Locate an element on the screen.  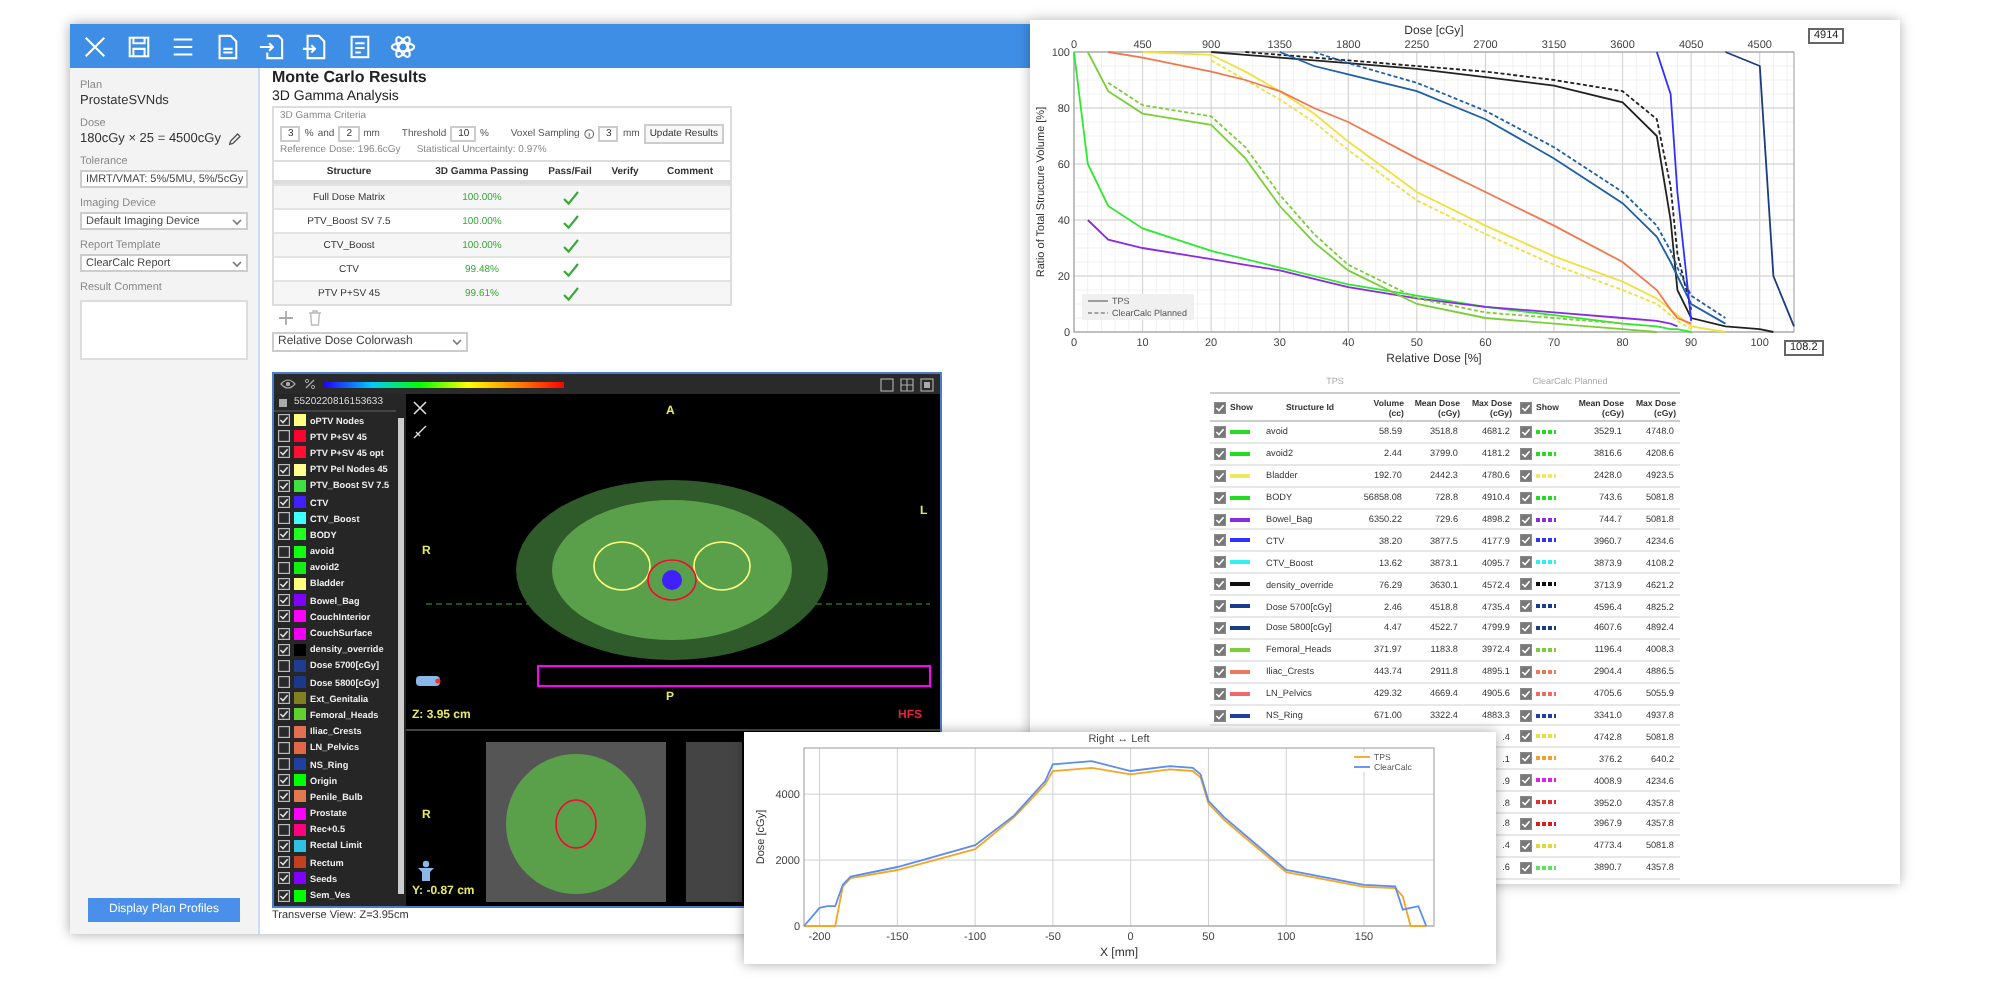
grid-icon is located at coordinates (907, 384).